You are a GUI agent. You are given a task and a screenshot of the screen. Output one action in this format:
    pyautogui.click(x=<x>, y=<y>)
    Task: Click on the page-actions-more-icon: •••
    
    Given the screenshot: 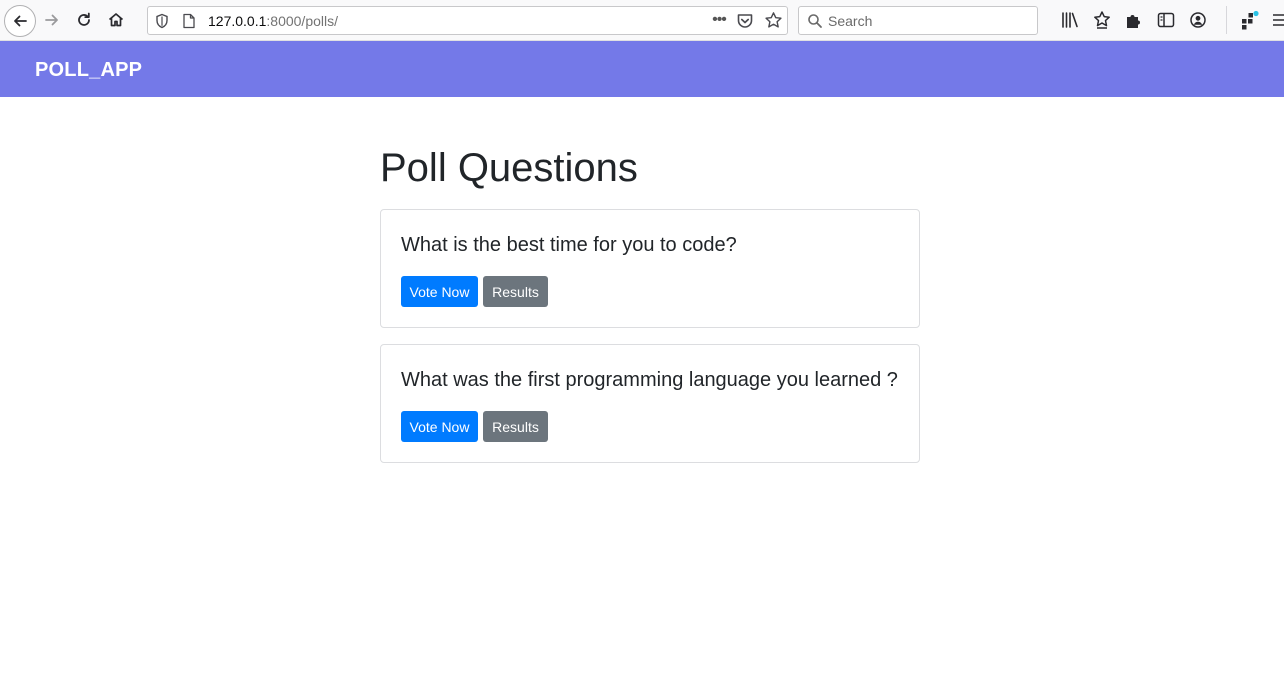 What is the action you would take?
    pyautogui.click(x=719, y=21)
    